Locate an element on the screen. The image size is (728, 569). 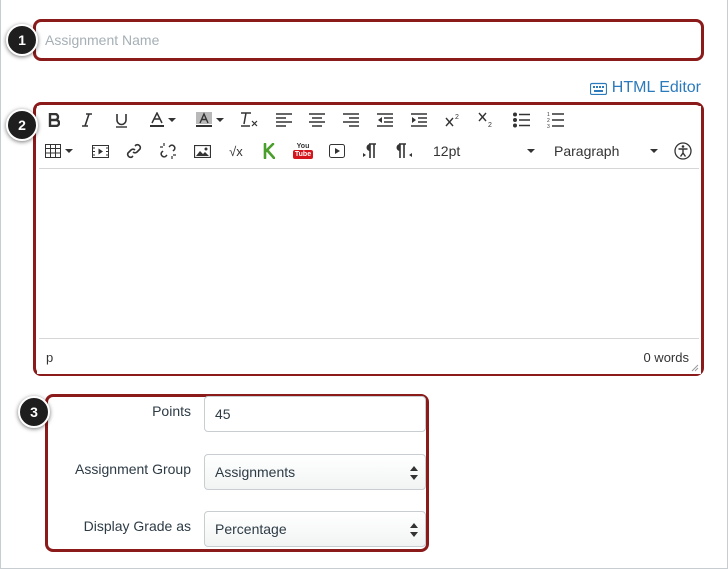
bullet-list-icon is located at coordinates (521, 120).